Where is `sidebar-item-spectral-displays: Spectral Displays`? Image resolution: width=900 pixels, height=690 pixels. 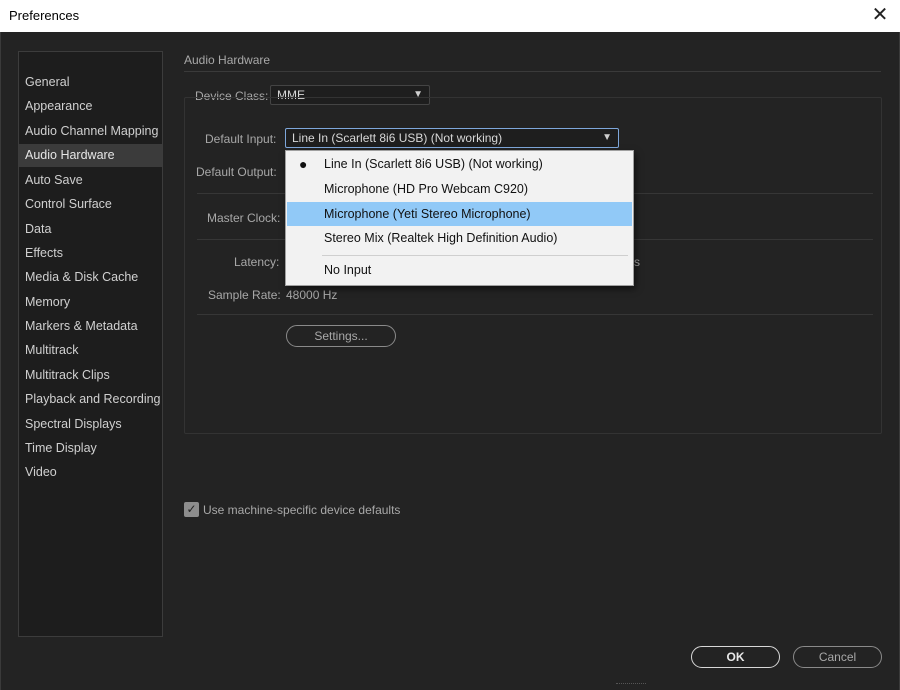 sidebar-item-spectral-displays: Spectral Displays is located at coordinates (90, 424).